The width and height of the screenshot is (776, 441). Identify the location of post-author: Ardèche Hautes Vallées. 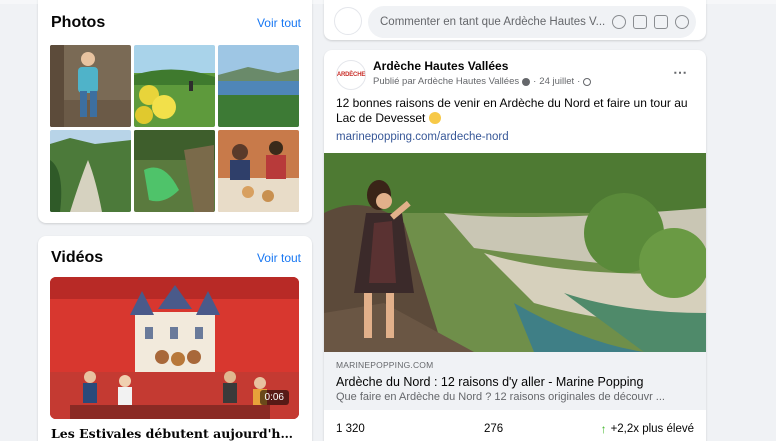
(440, 66).